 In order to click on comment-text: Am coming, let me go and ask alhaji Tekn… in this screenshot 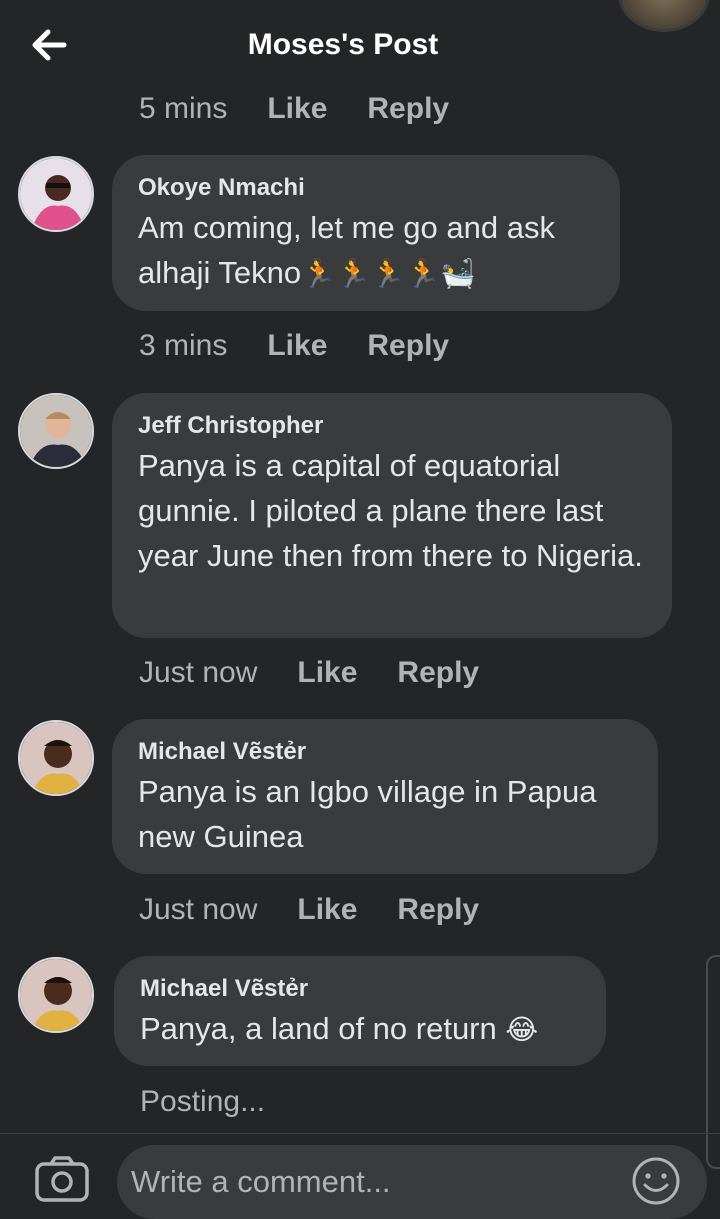, I will do `click(366, 250)`.